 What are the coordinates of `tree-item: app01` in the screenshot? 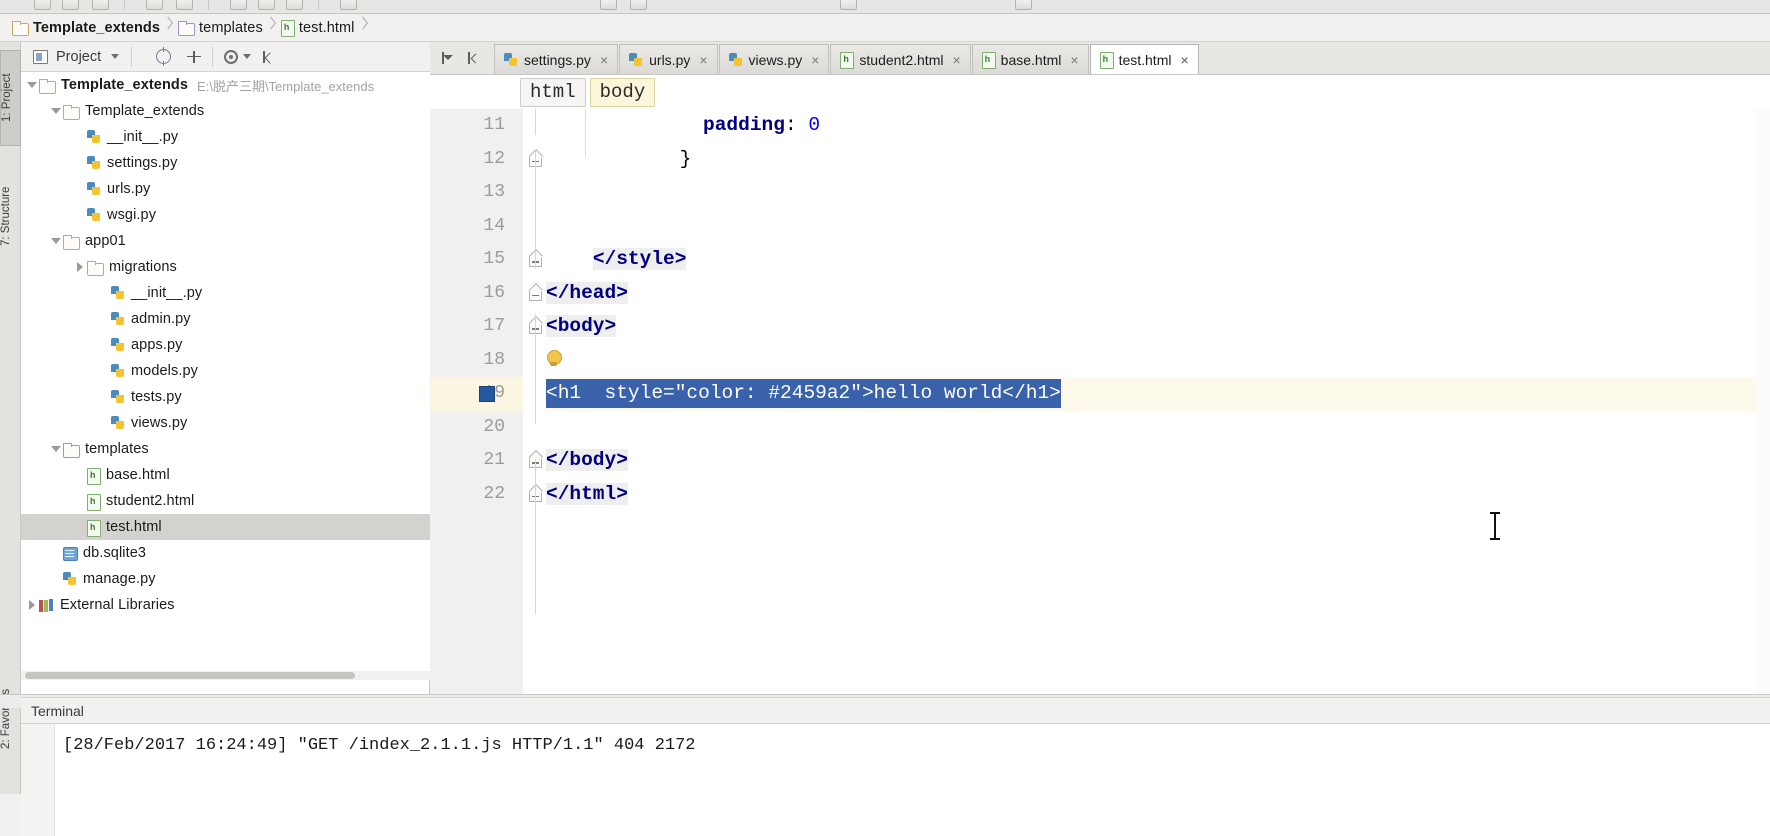 It's located at (225, 241).